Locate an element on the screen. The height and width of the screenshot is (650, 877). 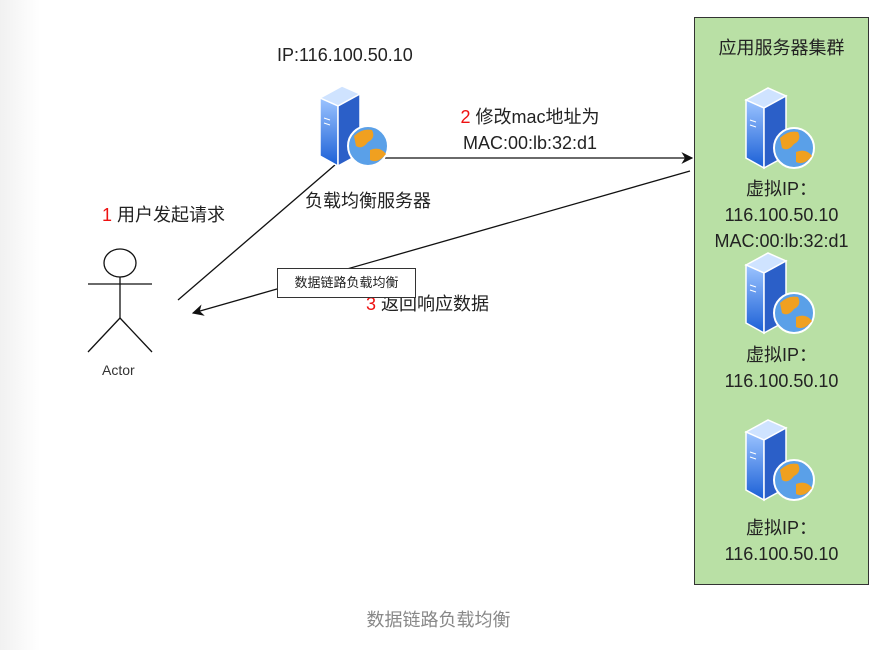
server-2-info: 虚拟IP： 116.100.50.10 is located at coordinates (781, 368).